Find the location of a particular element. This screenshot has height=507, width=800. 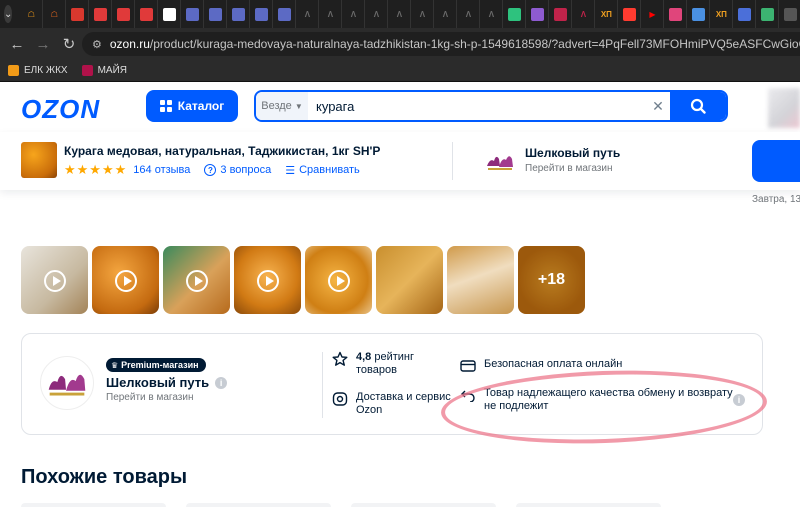

bookmark-elk: ЕЛК ЖКХ is located at coordinates (38, 70).